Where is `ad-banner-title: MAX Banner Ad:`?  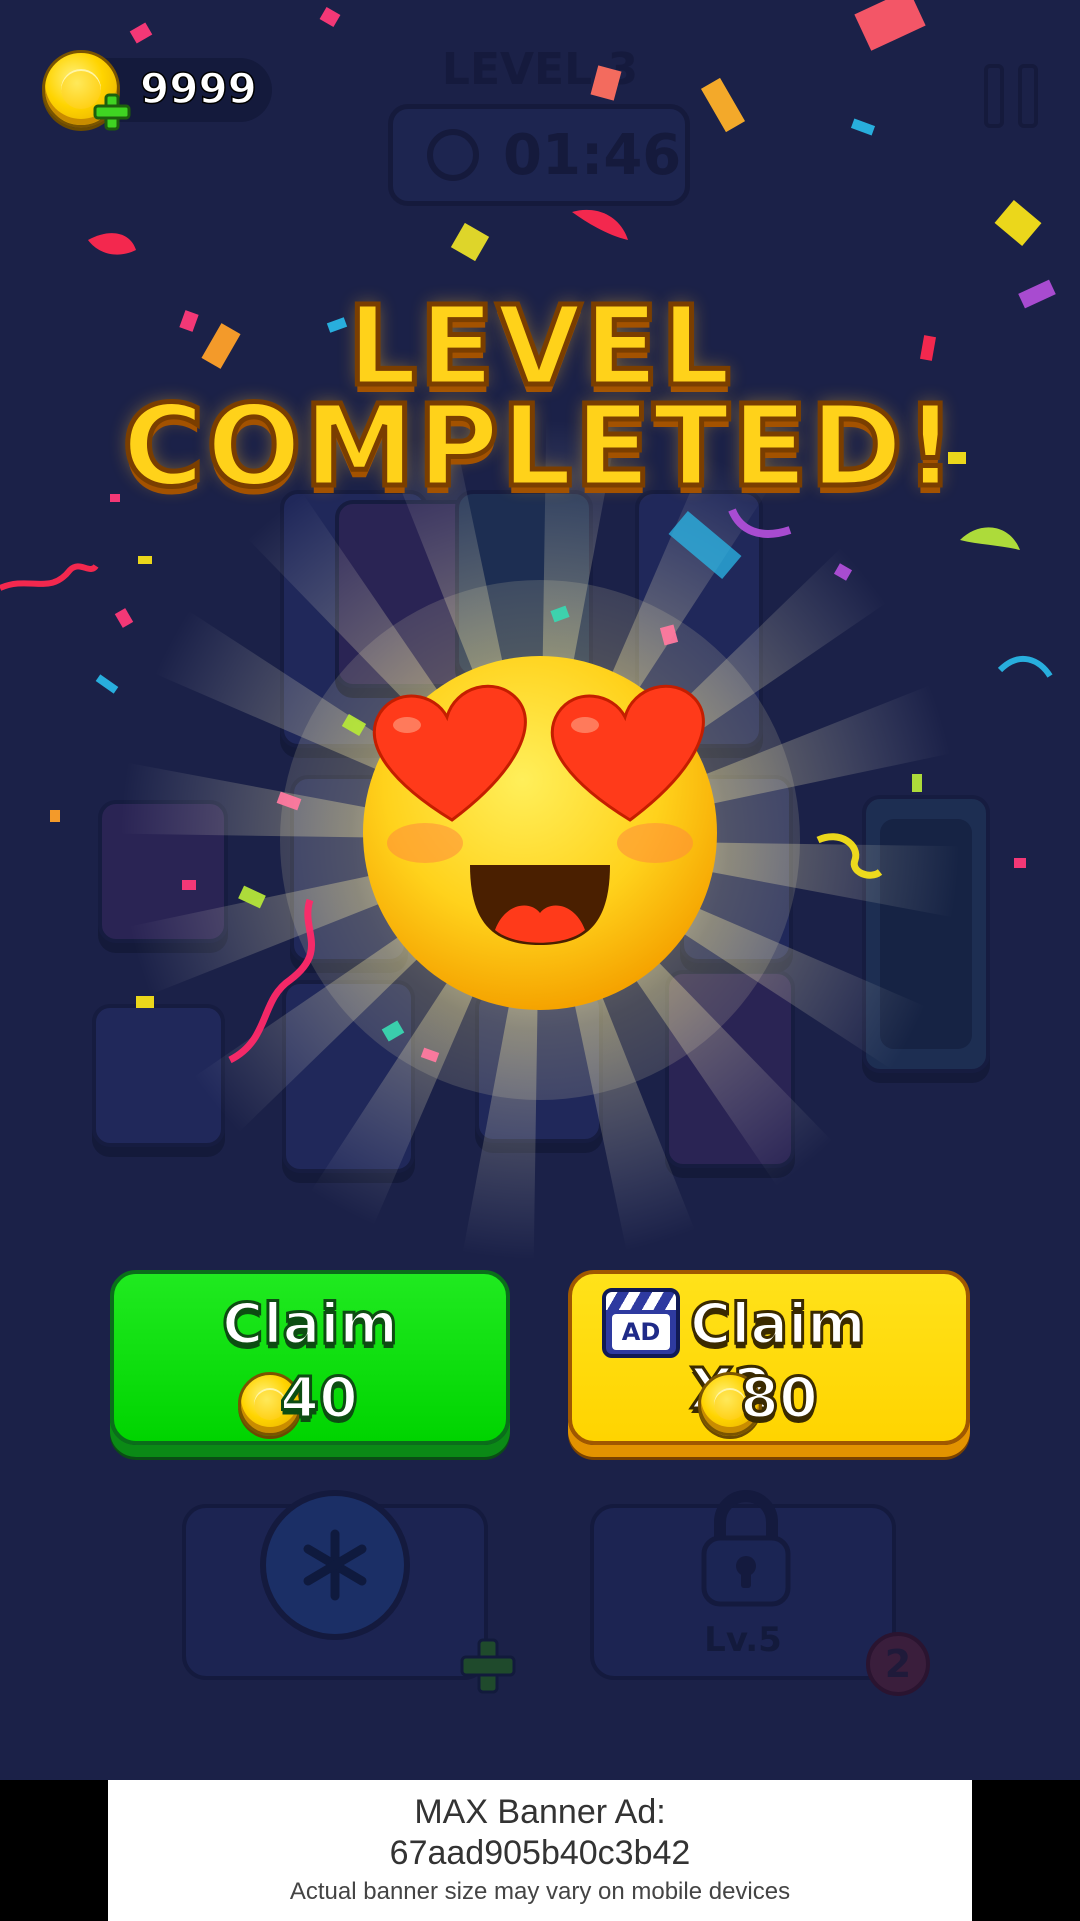
ad-banner-title: MAX Banner Ad: is located at coordinates (540, 1812).